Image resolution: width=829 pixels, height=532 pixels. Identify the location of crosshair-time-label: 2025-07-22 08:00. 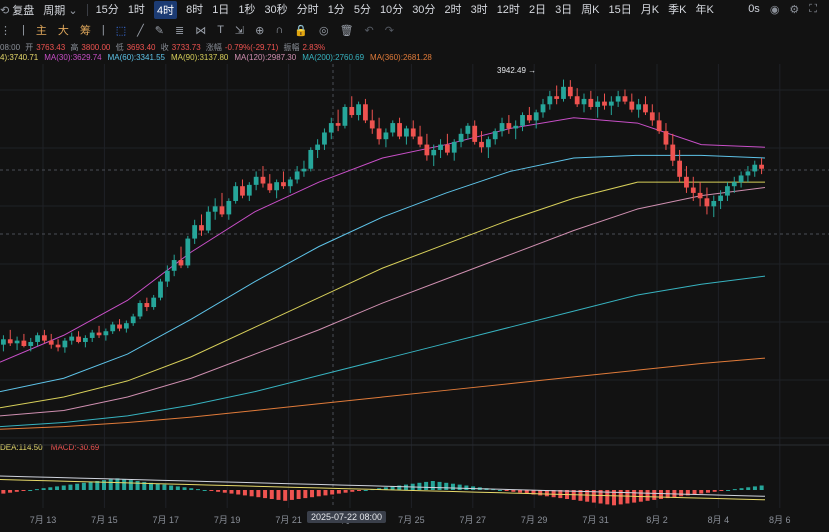
(347, 517).